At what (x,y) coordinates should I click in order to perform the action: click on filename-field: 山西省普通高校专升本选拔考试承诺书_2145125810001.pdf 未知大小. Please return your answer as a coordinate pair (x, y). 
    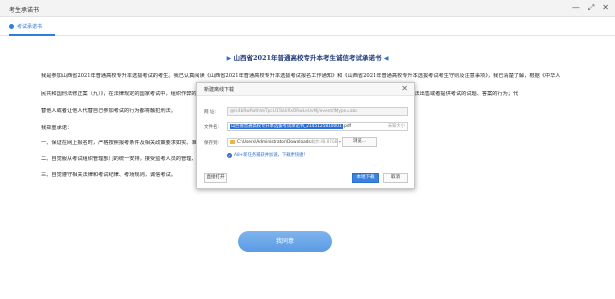
    Looking at the image, I should click on (317, 126).